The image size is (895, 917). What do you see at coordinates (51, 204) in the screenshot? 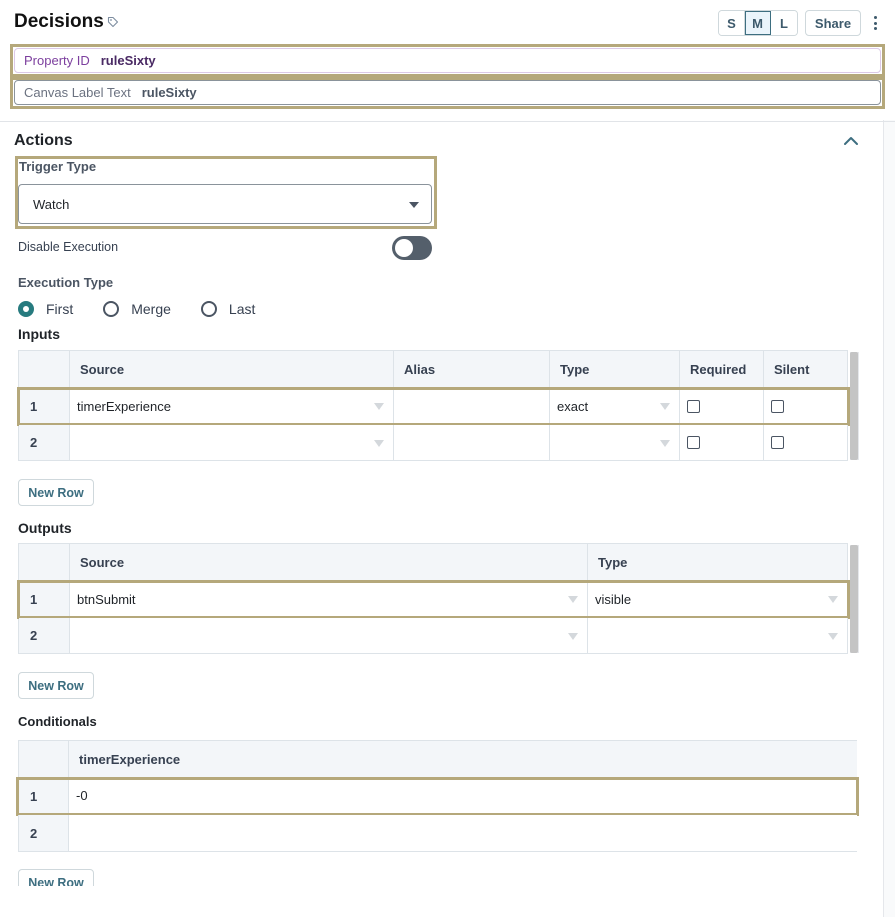
I see `trigger-type-value: Watch` at bounding box center [51, 204].